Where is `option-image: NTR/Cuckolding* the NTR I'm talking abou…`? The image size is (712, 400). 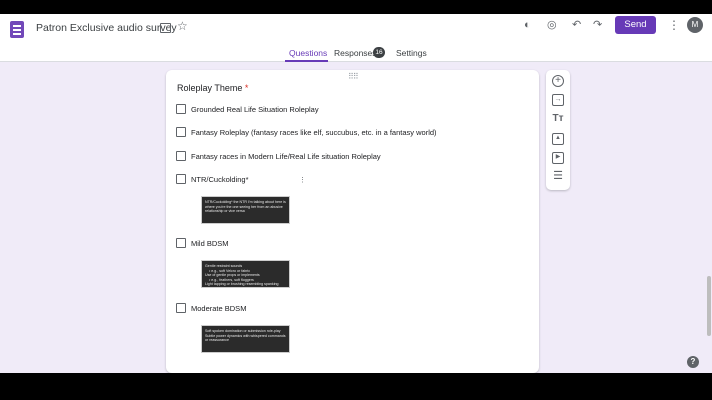
option-image: NTR/Cuckolding* the NTR I'm talking abou… is located at coordinates (245, 210).